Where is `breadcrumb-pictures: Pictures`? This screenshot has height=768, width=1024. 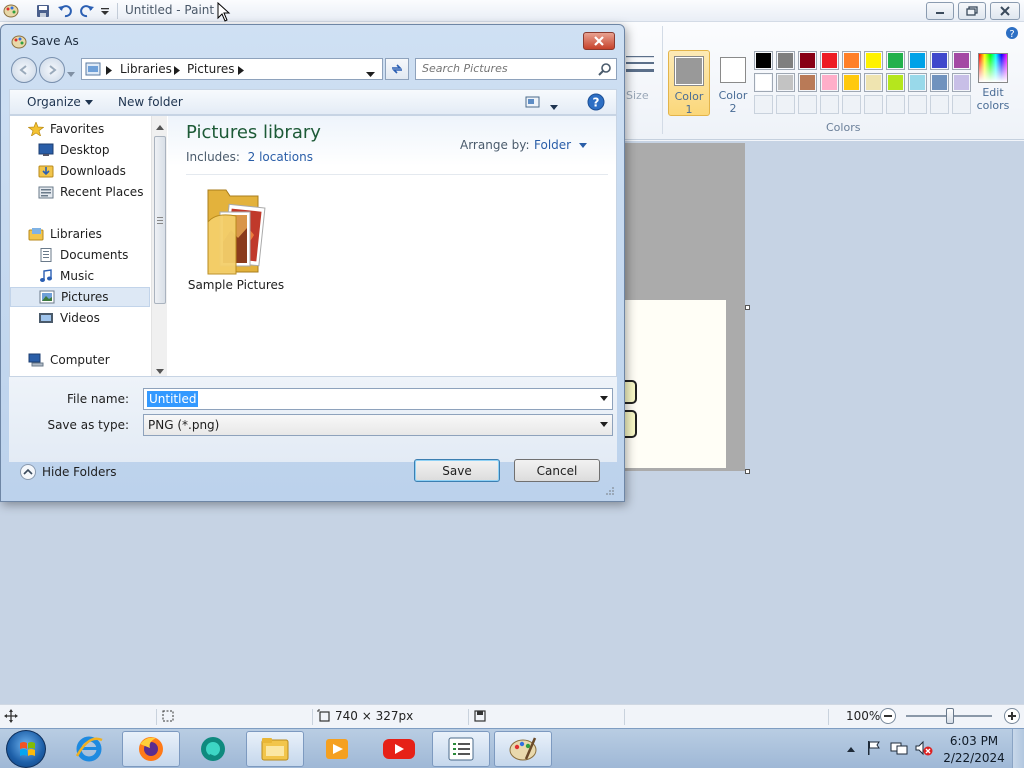 breadcrumb-pictures: Pictures is located at coordinates (211, 69).